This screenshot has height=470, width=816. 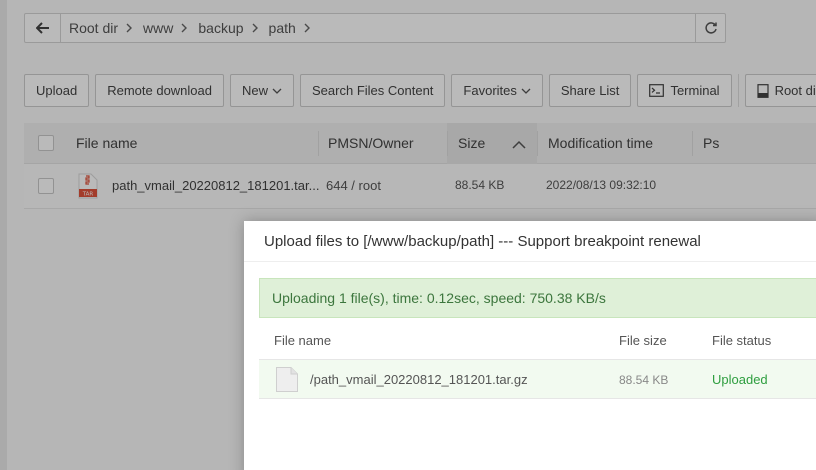 What do you see at coordinates (537, 341) in the screenshot?
I see `upload-list-header: File name File size File status` at bounding box center [537, 341].